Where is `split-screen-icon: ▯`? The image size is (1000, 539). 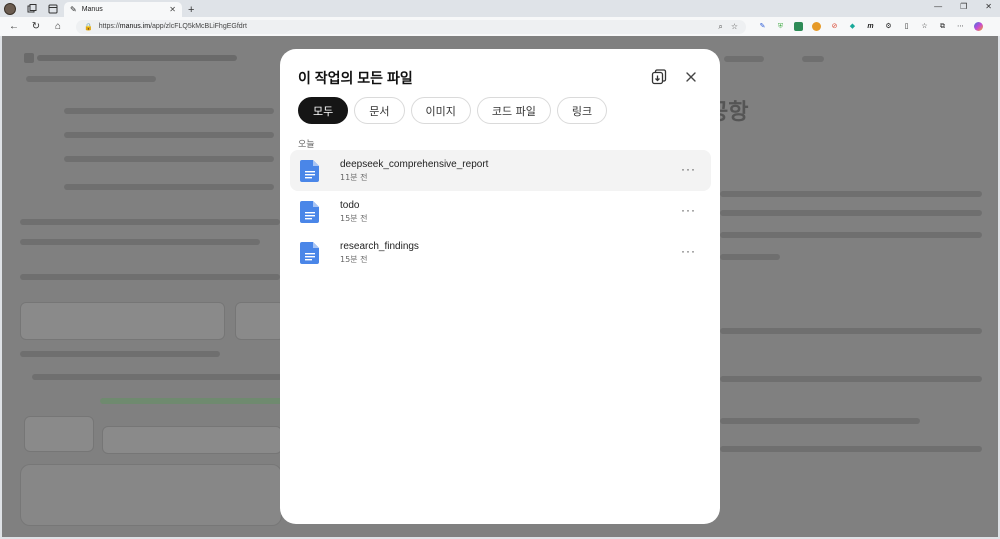
split-screen-icon: ▯ is located at coordinates (906, 26).